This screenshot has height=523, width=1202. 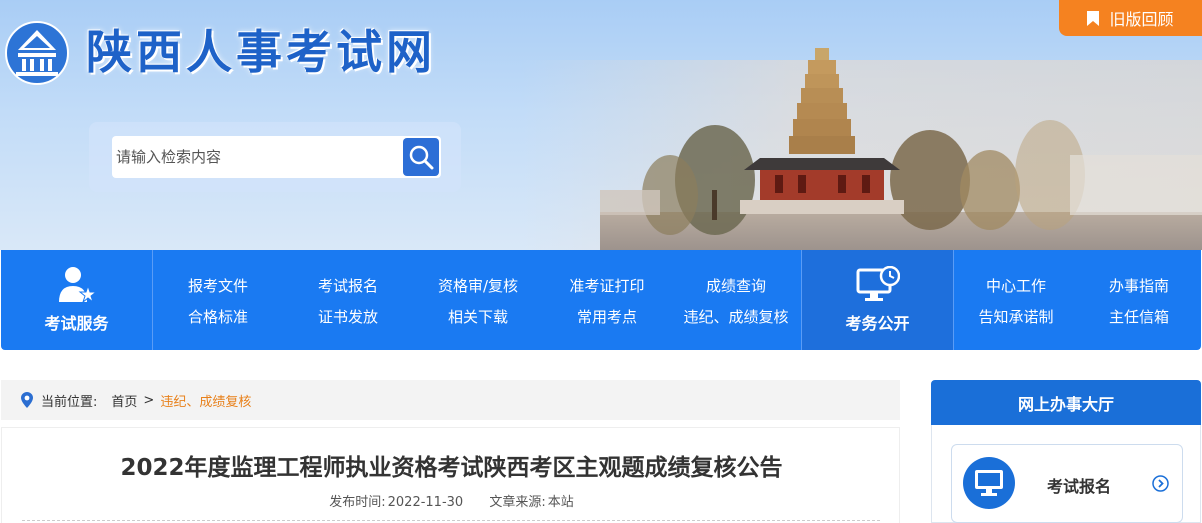 What do you see at coordinates (1079, 486) in the screenshot?
I see `online-registration-label: 考试报名` at bounding box center [1079, 486].